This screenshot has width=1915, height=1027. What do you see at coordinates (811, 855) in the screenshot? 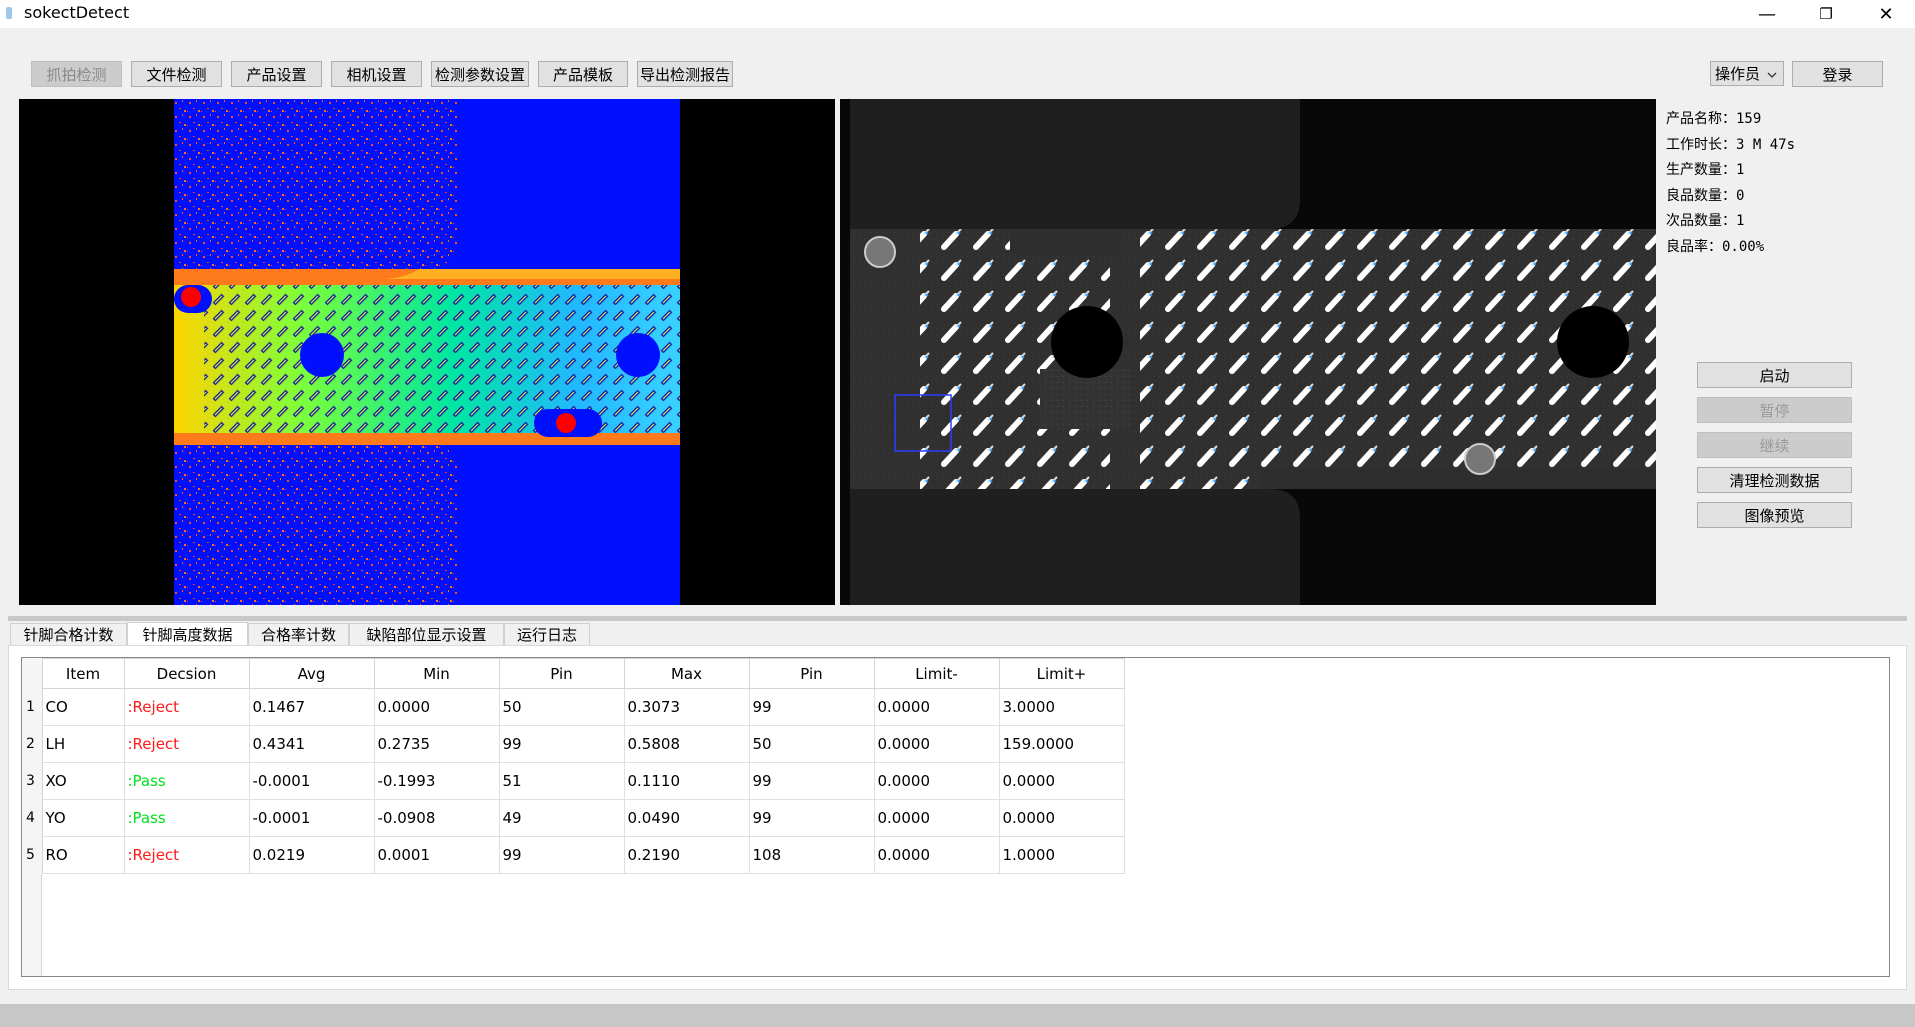
I see `cell-max-pin: 108` at bounding box center [811, 855].